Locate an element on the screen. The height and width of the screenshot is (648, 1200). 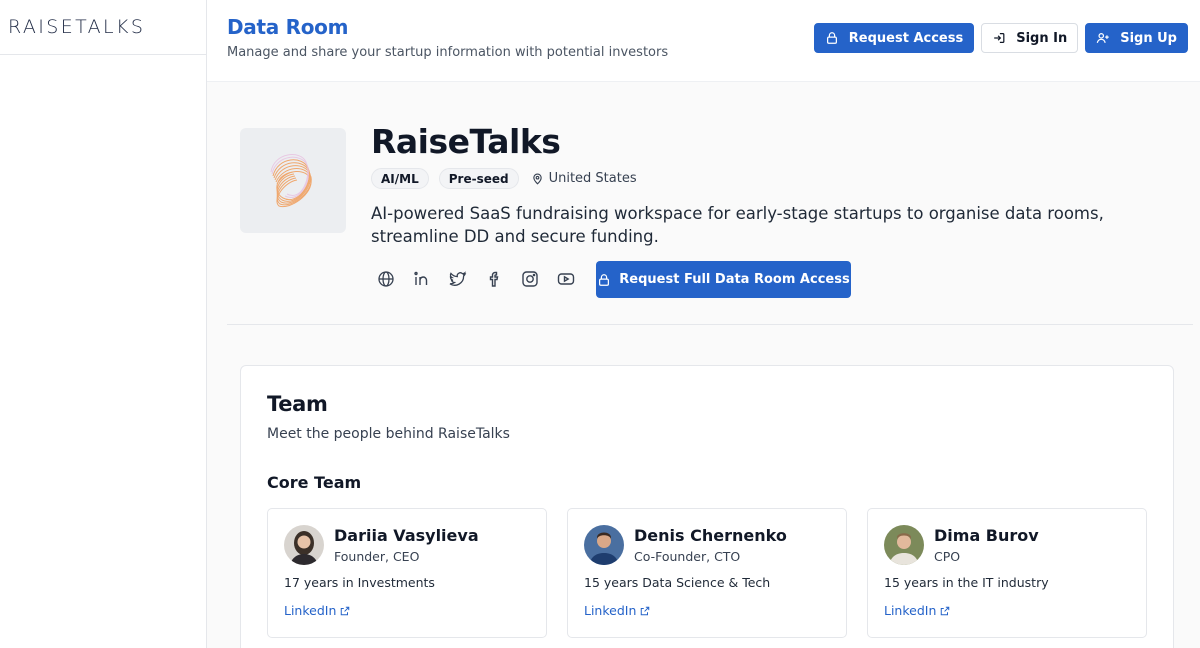
stage-tag: Pre-seed is located at coordinates (478, 178).